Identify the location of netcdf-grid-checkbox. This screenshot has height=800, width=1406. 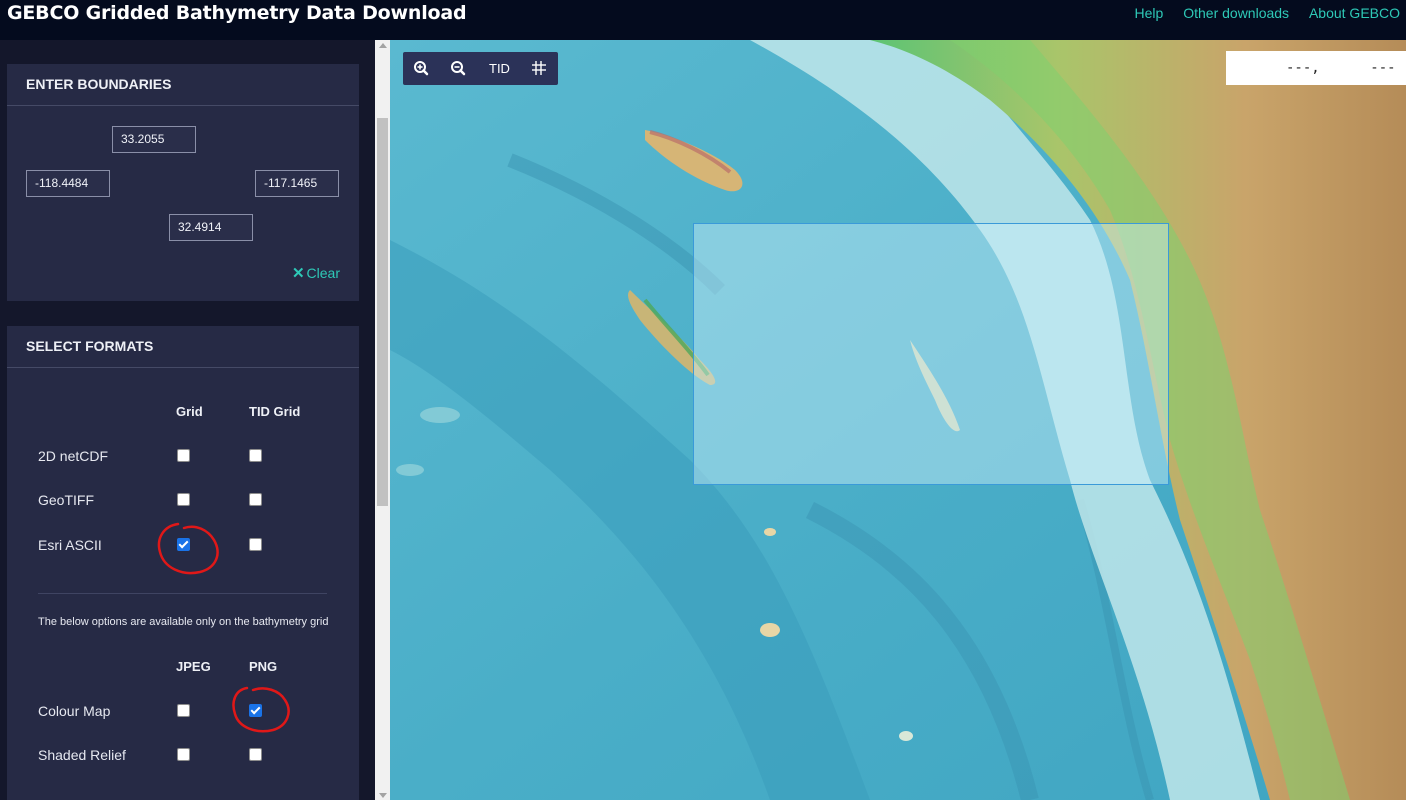
(183, 455).